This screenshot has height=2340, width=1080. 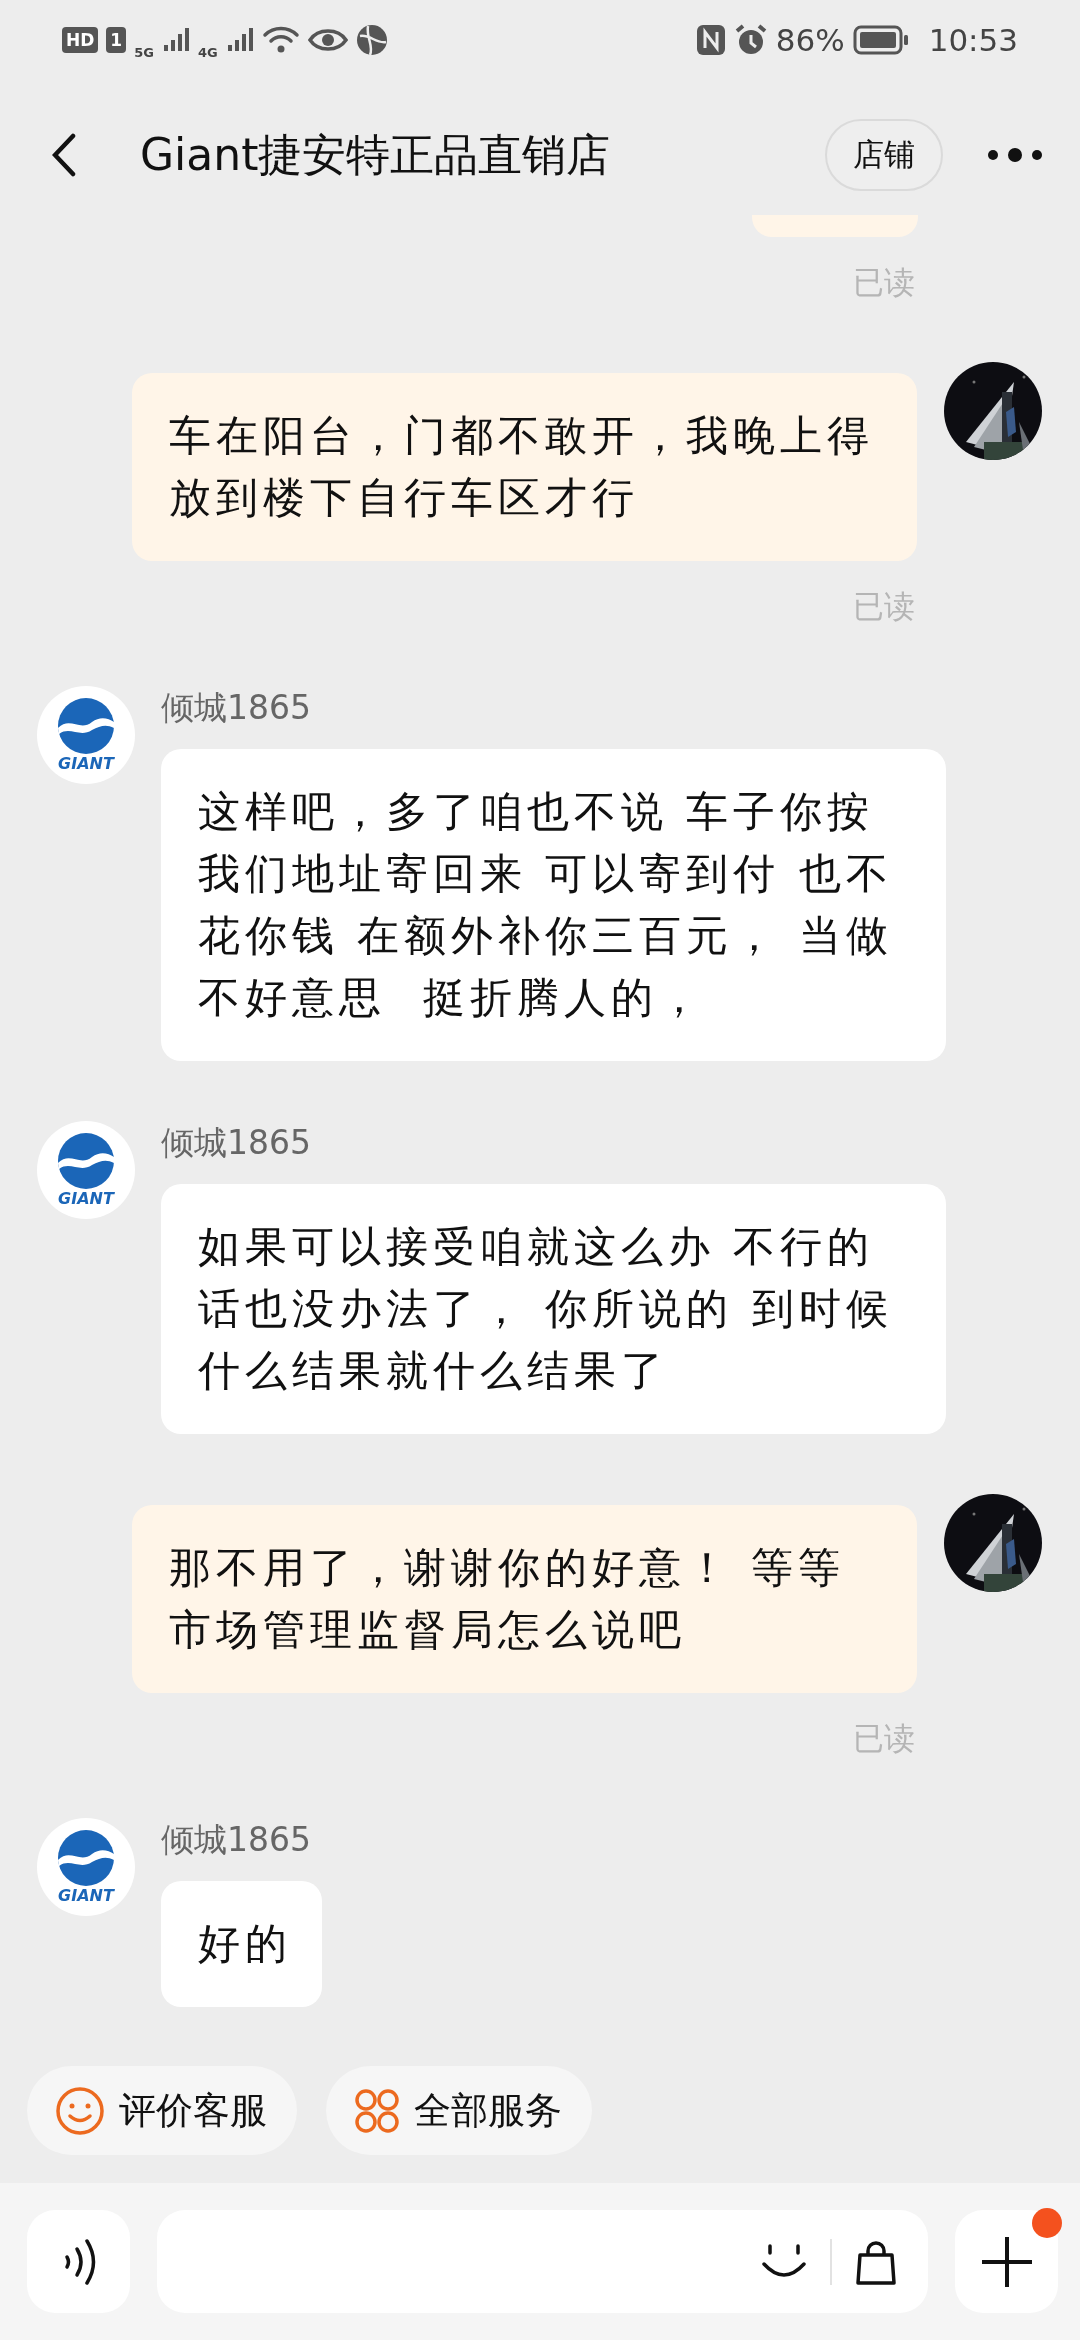 I want to click on hd-badge: HD, so click(x=80, y=40).